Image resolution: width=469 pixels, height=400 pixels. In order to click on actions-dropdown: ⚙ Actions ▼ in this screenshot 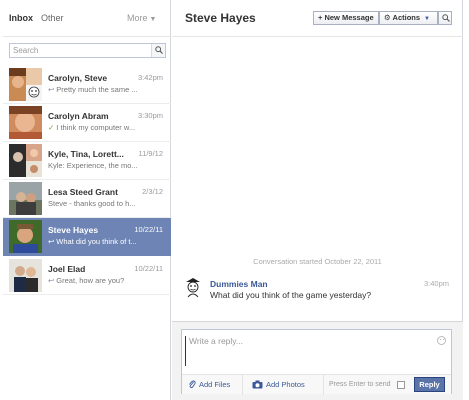, I will do `click(408, 18)`.